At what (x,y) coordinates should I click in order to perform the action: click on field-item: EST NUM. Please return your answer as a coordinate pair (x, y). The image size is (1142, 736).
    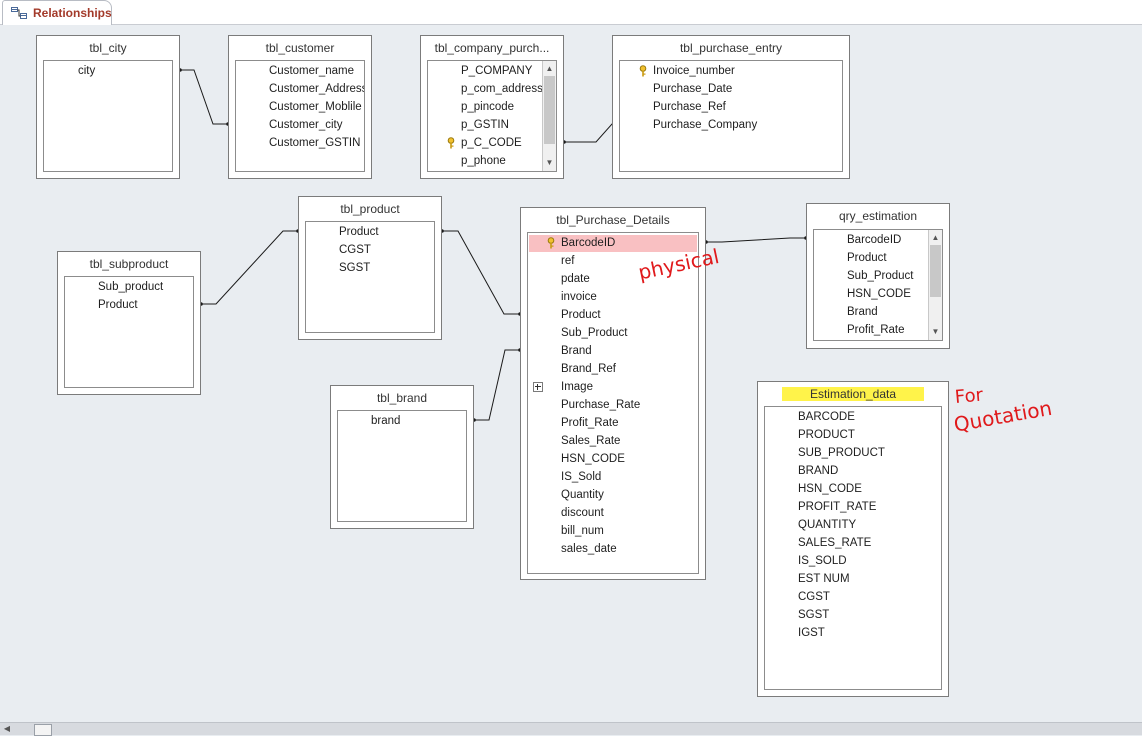
    Looking at the image, I should click on (824, 579).